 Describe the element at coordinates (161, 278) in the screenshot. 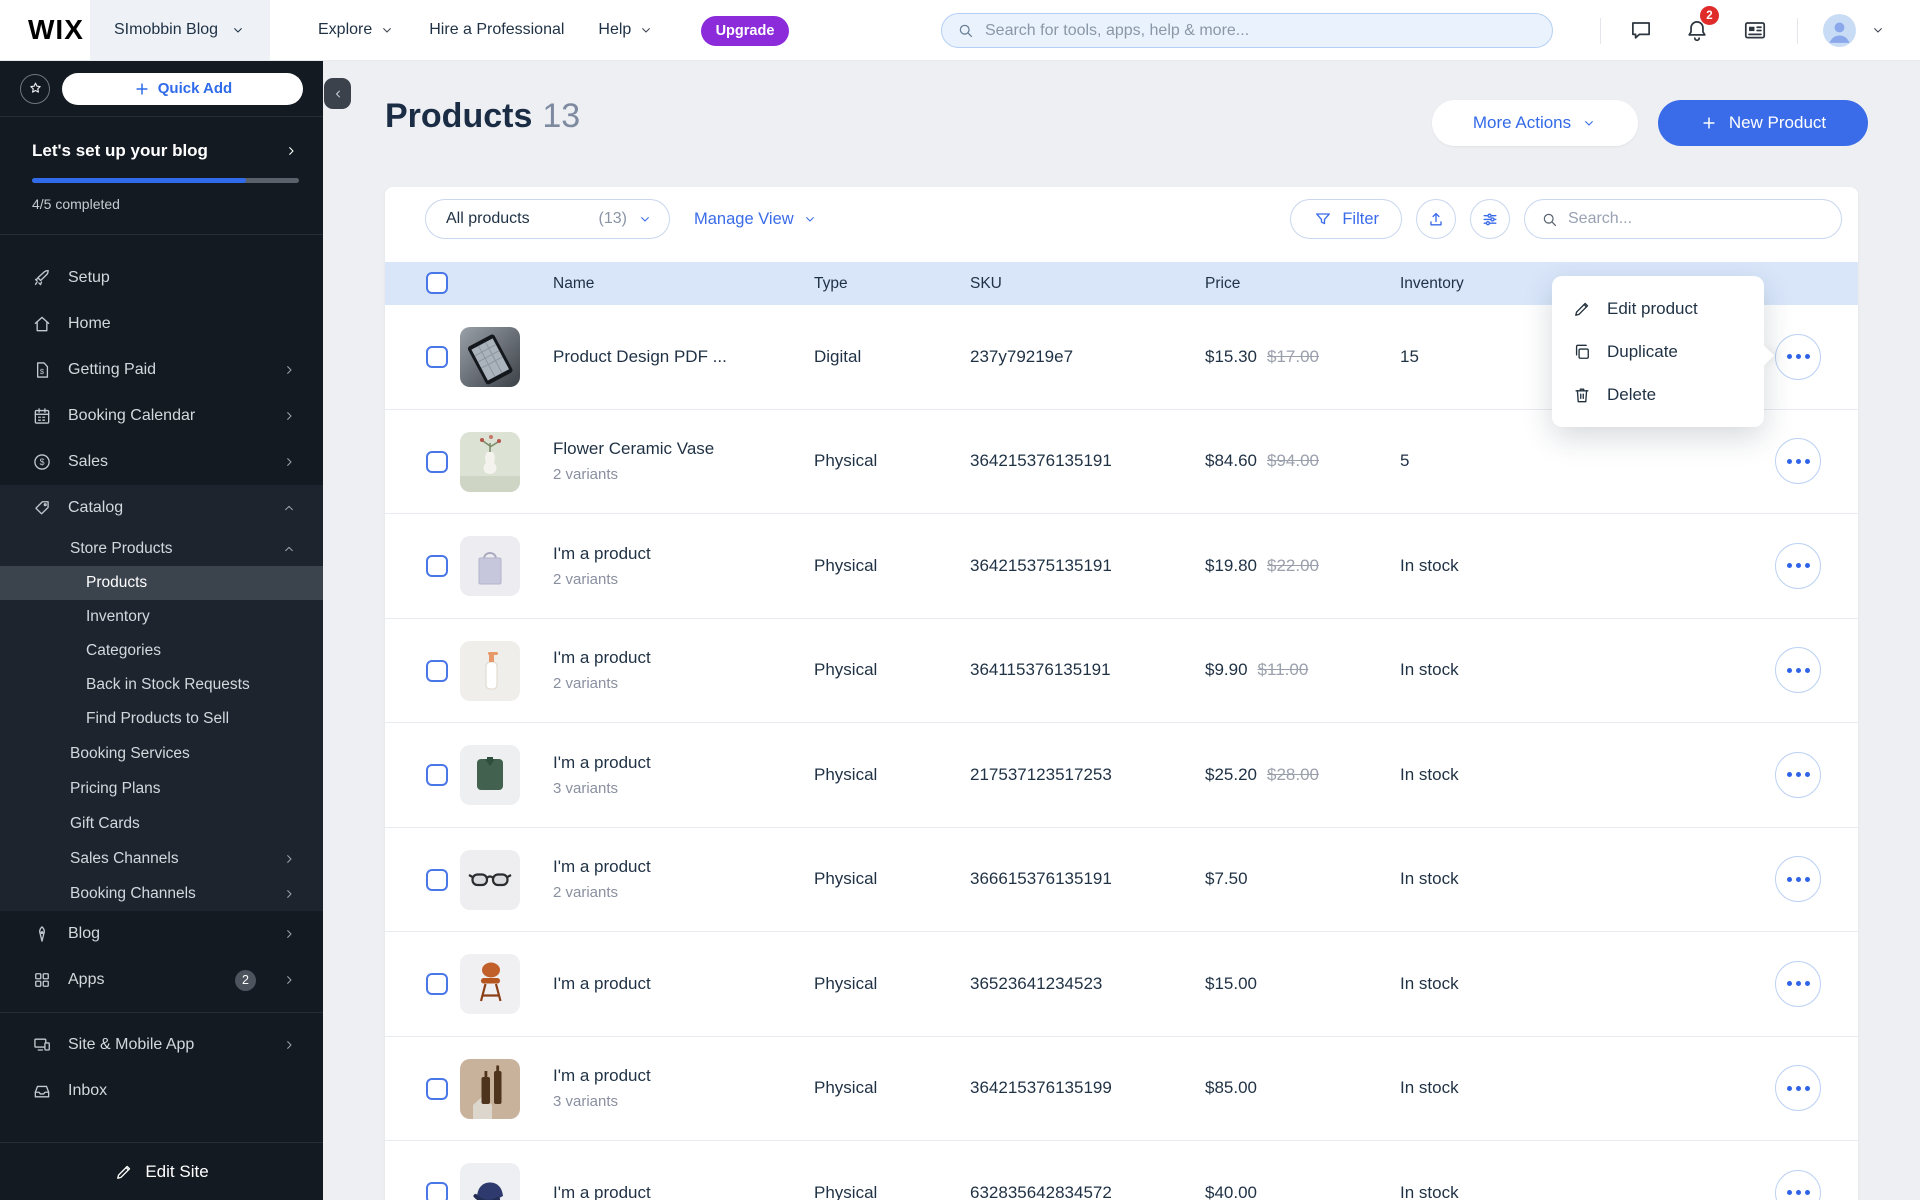

I see `sidebar-item-setup: Setup` at that location.